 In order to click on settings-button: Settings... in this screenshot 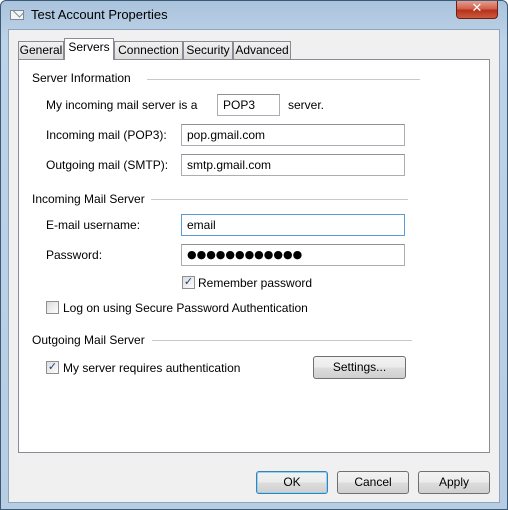, I will do `click(359, 367)`.